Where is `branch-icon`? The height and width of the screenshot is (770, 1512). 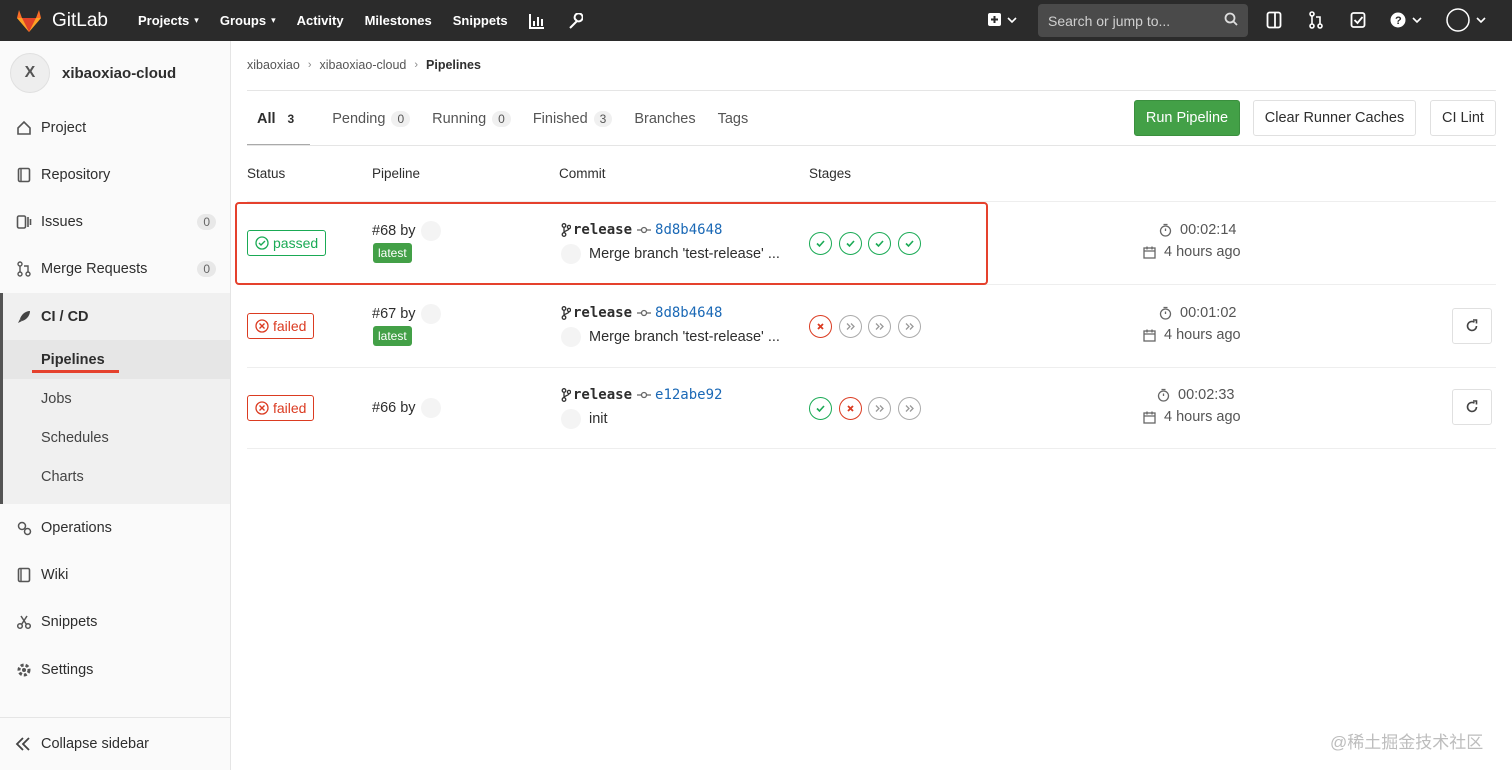
branch-icon is located at coordinates (566, 395).